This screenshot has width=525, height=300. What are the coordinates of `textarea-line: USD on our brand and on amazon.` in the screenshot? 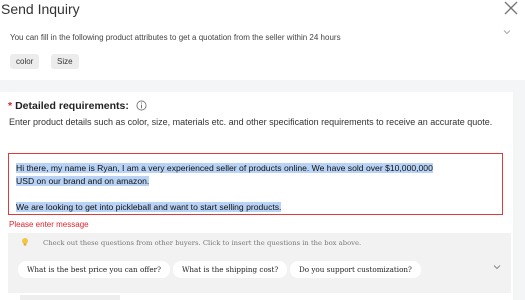 It's located at (83, 181).